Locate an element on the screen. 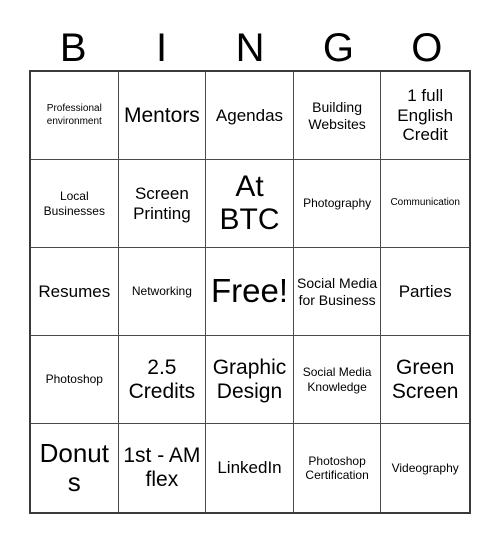  bingo-header-row: B I N G O is located at coordinates (250, 44).